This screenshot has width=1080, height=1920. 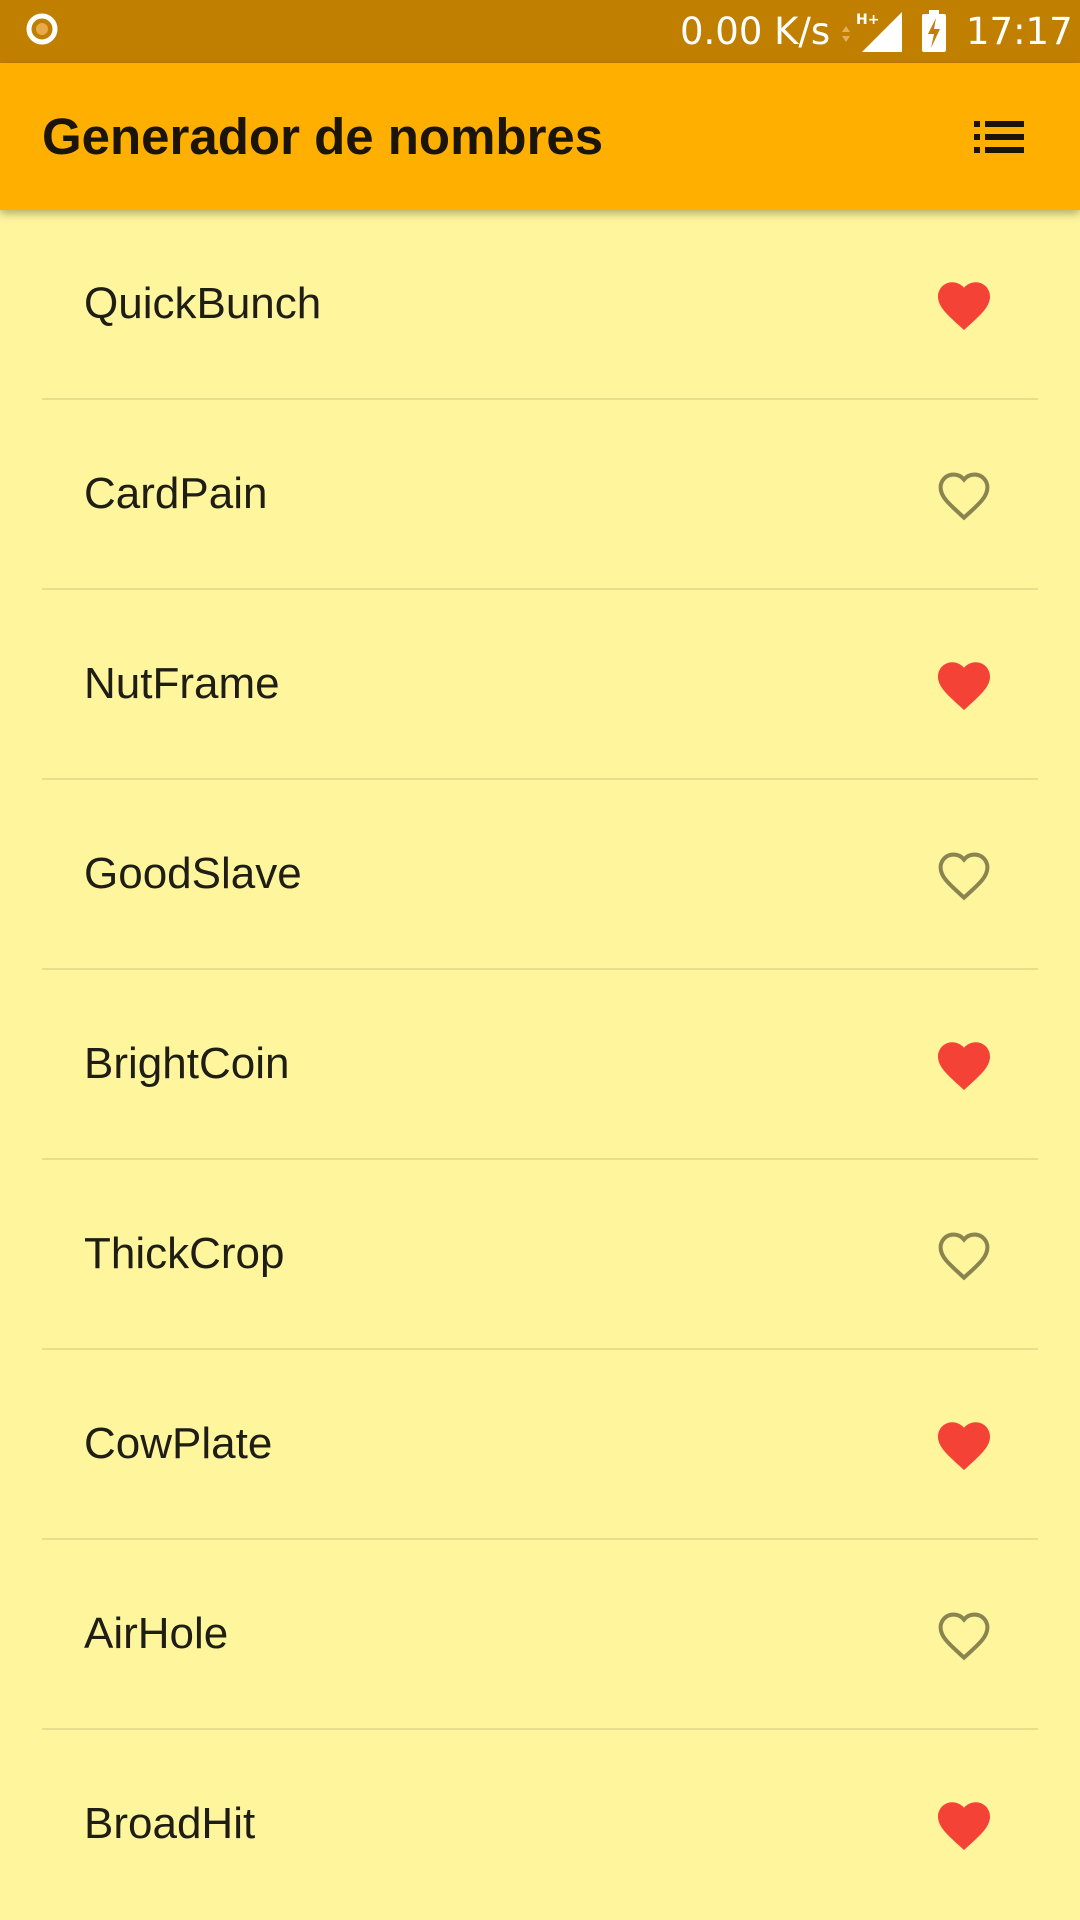 I want to click on signal-icon: H+, so click(x=872, y=32).